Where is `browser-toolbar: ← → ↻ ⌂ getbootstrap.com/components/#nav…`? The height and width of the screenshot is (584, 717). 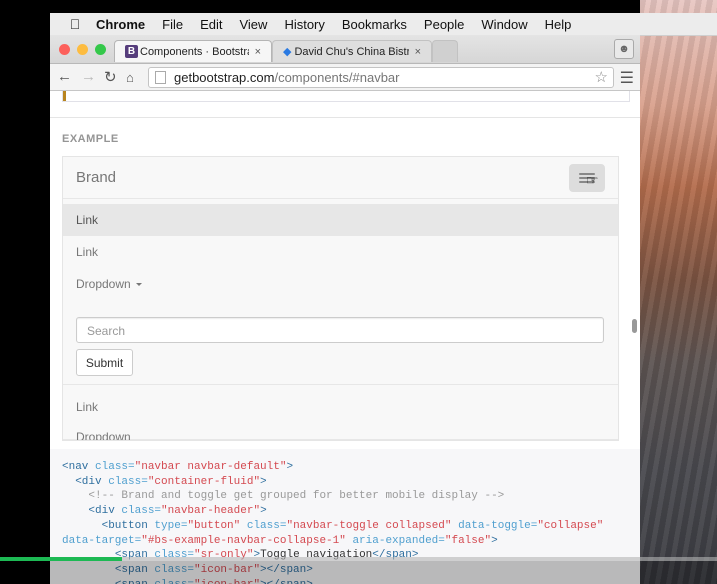
browser-toolbar: ← → ↻ ⌂ getbootstrap.com/components/#nav… is located at coordinates (345, 77).